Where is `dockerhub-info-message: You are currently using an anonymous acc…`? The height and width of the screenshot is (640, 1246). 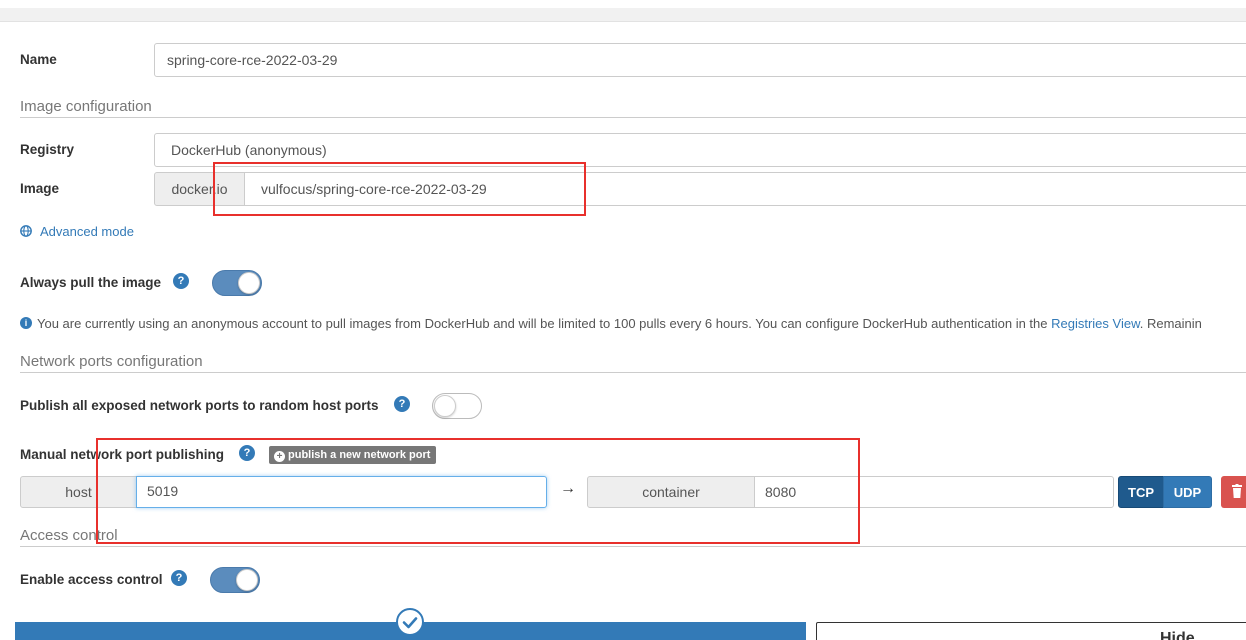 dockerhub-info-message: You are currently using an anonymous acc… is located at coordinates (619, 323).